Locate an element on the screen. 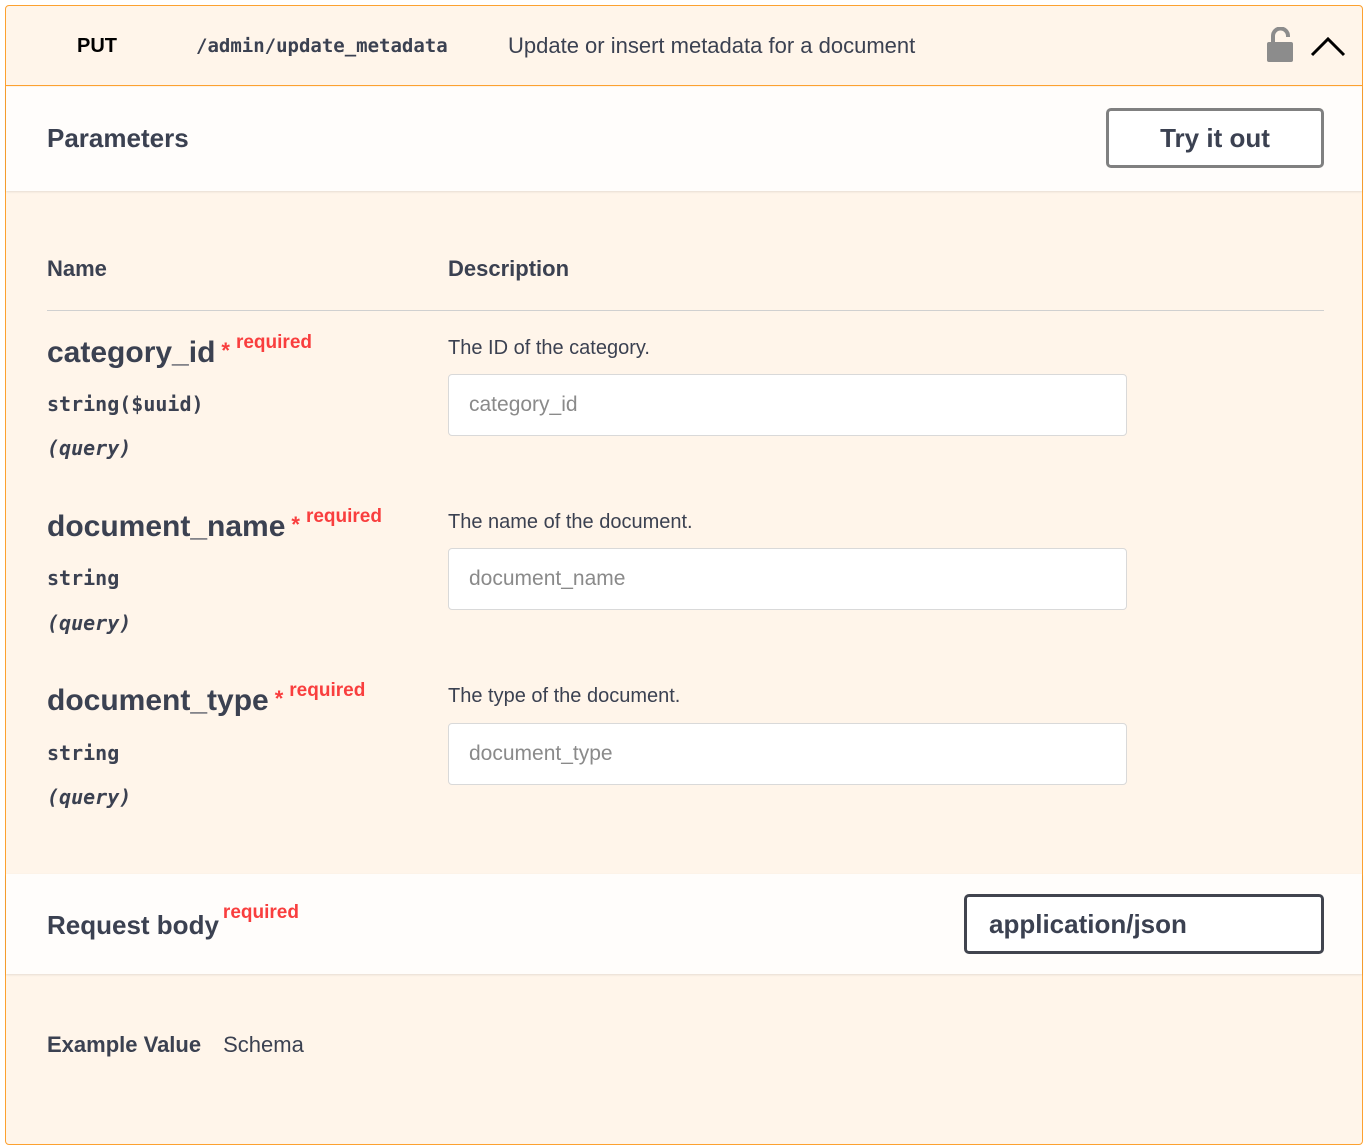  column-header-name: Name is located at coordinates (77, 268).